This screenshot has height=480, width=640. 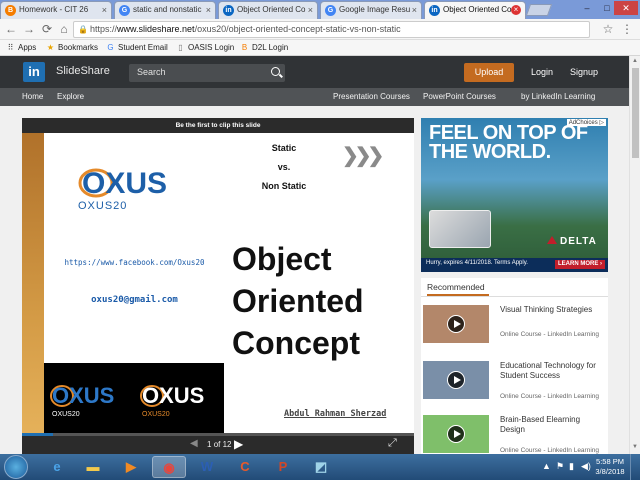 What do you see at coordinates (550, 450) in the screenshot?
I see `course-subtitle: Online Course - LinkedIn Learning` at bounding box center [550, 450].